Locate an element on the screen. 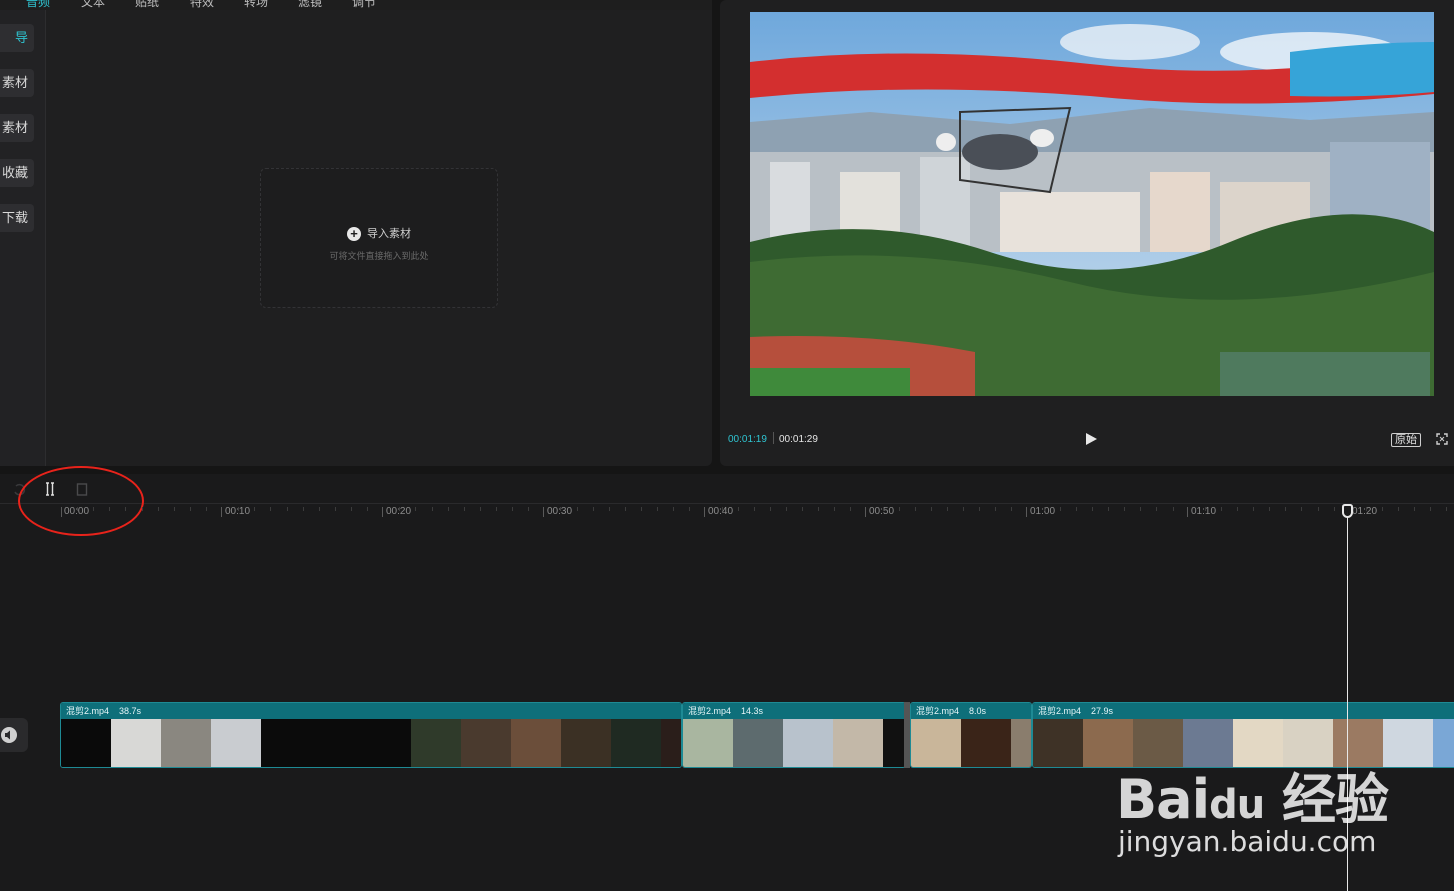 Image resolution: width=1454 pixels, height=891 pixels. clip-header: 混剪2.mp4 38.7s is located at coordinates (371, 711).